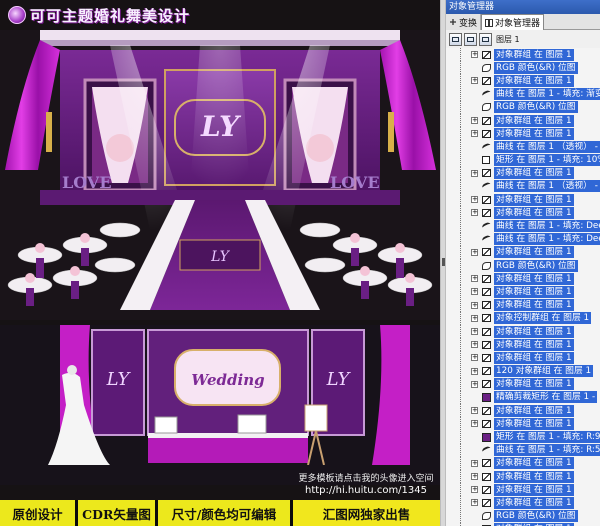 The height and width of the screenshot is (526, 600). I want to click on edit-across-layers-button, so click(470, 39).